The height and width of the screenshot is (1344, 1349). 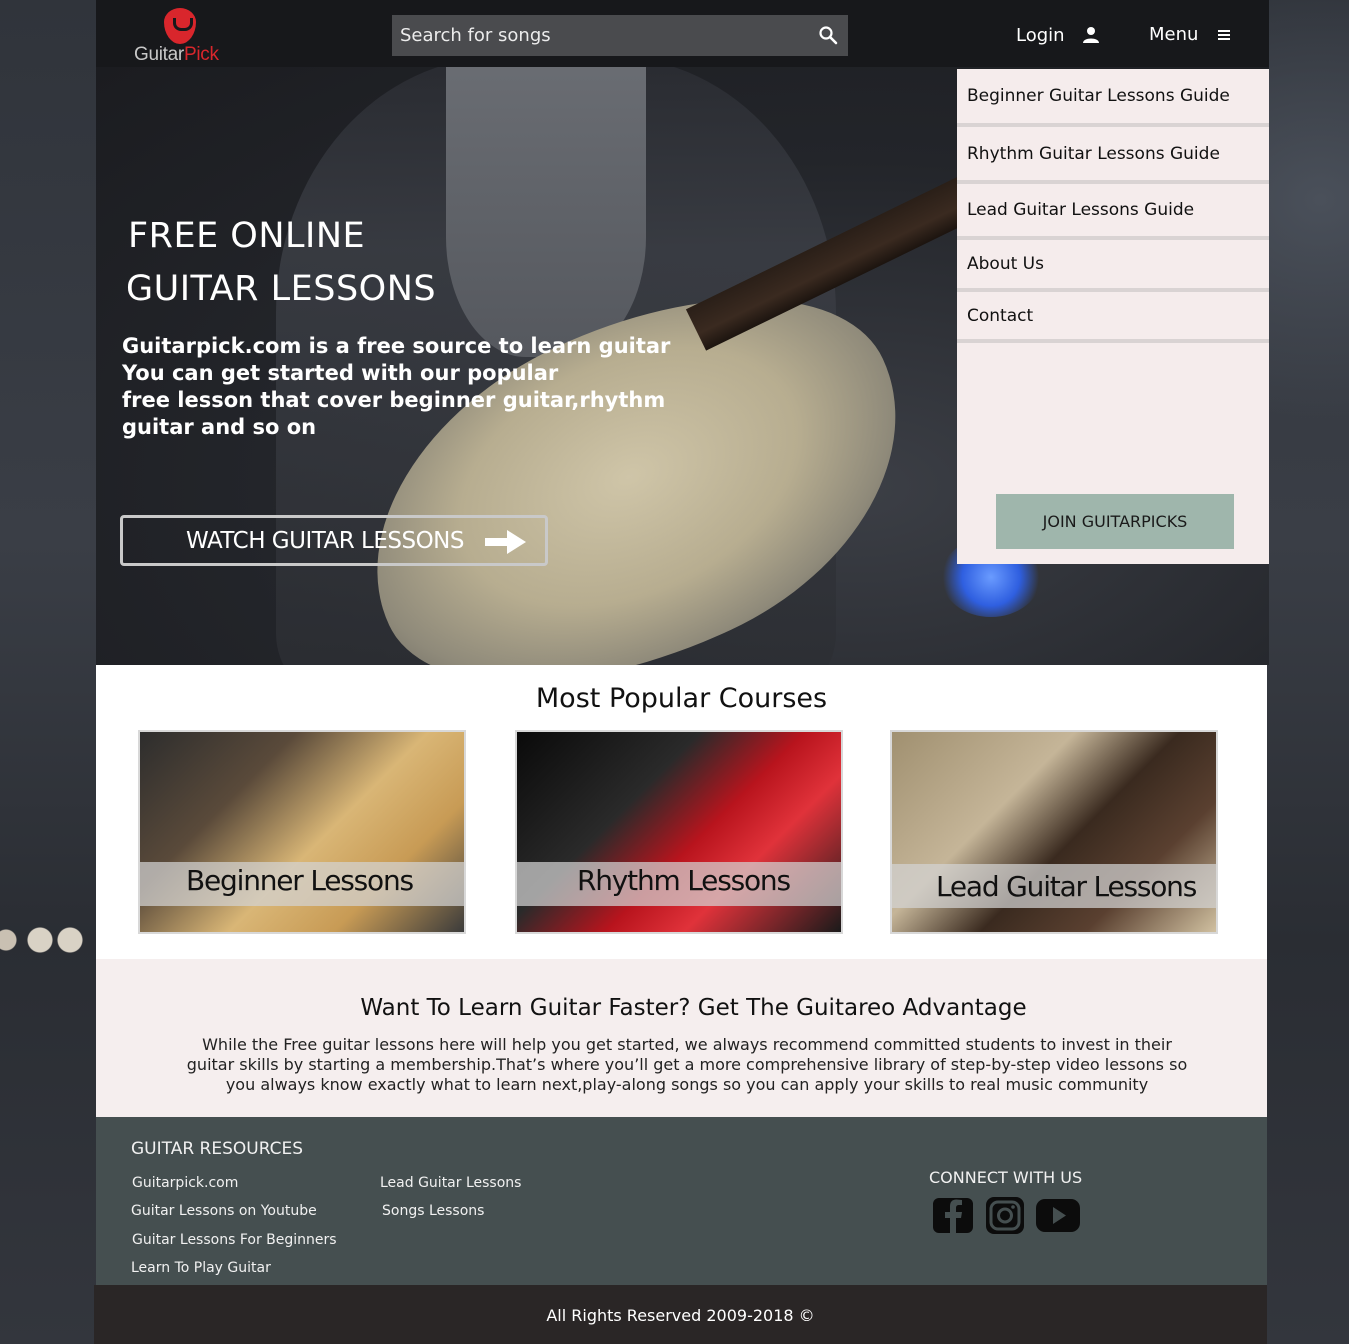 What do you see at coordinates (300, 880) in the screenshot?
I see `course-card-label: Beginner Lessons` at bounding box center [300, 880].